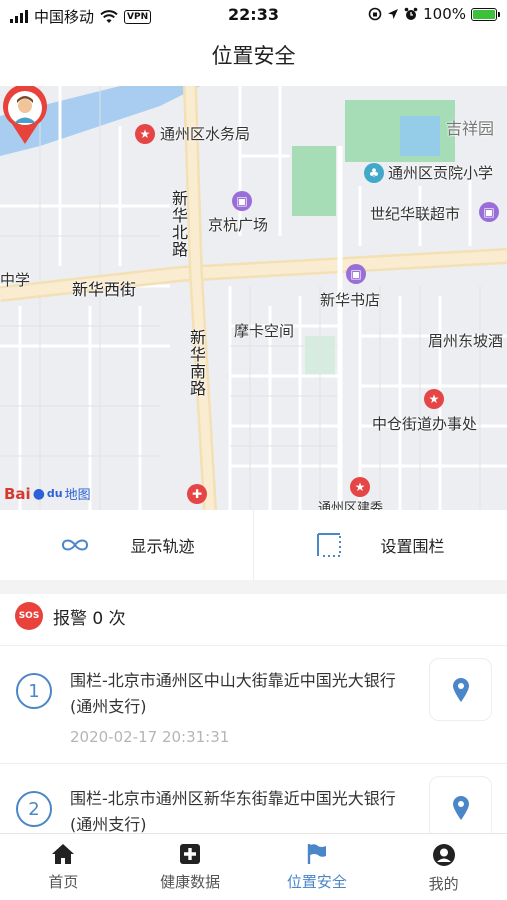 This screenshot has width=507, height=900. What do you see at coordinates (253, 587) in the screenshot?
I see `section-separator` at bounding box center [253, 587].